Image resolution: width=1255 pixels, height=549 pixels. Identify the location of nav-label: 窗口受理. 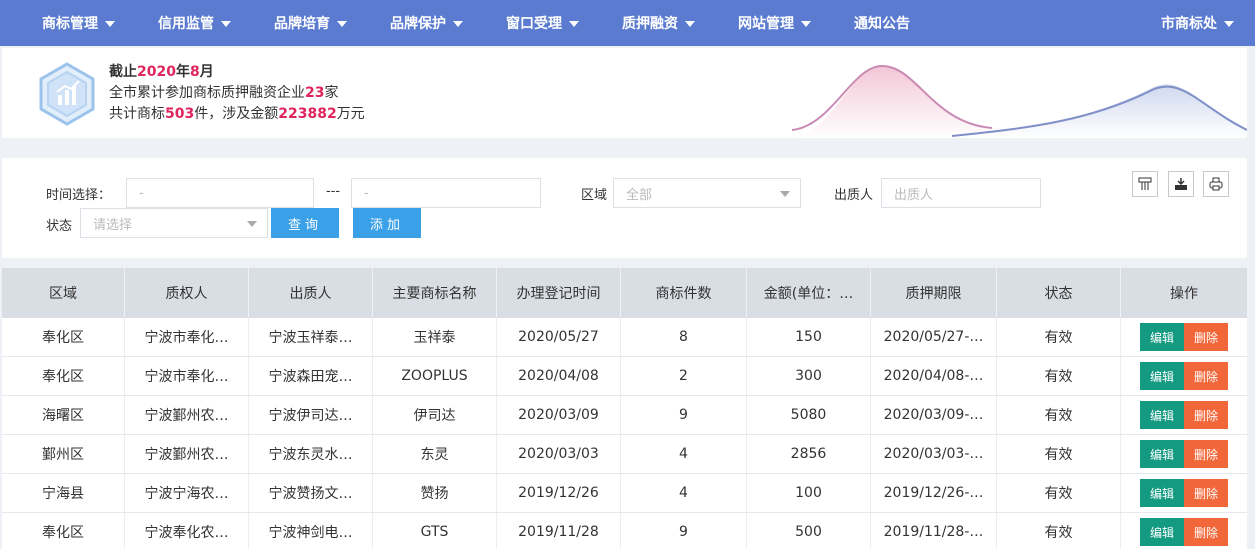
(534, 24).